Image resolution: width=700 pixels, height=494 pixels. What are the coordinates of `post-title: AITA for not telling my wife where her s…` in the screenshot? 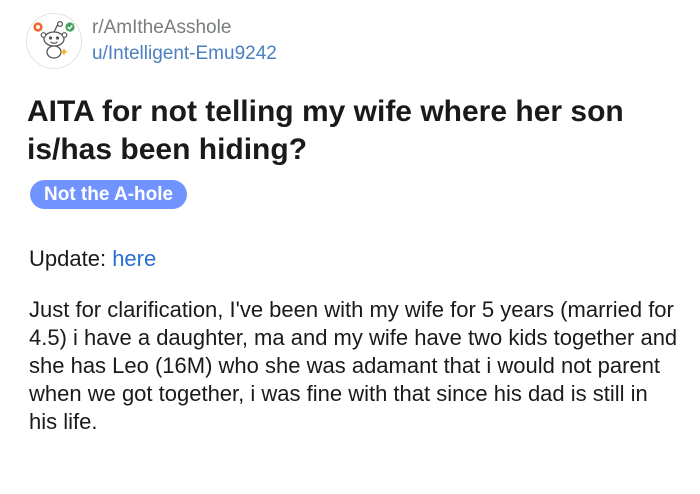 It's located at (325, 130).